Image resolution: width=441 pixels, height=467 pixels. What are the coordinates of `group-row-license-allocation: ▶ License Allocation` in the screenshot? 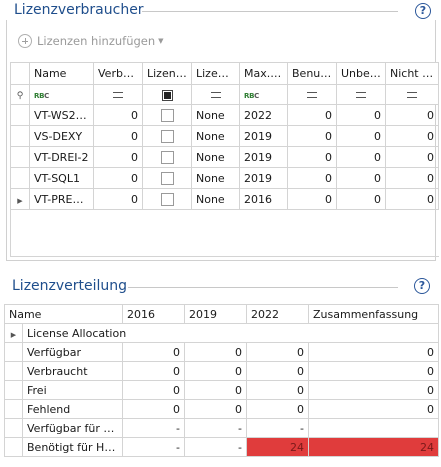 It's located at (222, 333).